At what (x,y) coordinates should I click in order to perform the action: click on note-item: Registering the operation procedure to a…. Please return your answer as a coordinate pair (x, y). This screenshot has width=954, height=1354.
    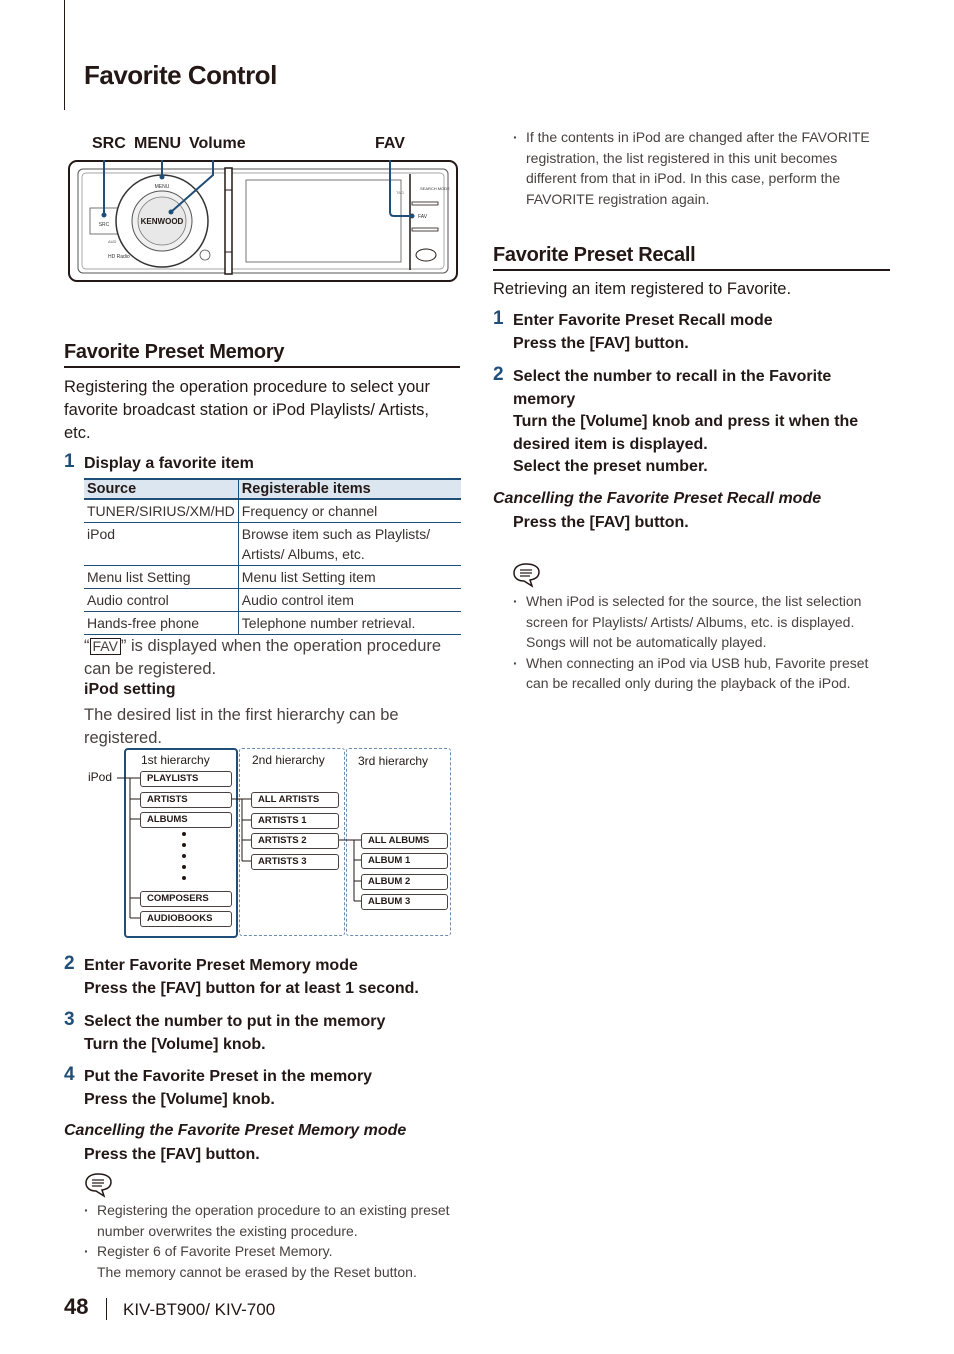
    Looking at the image, I should click on (272, 1220).